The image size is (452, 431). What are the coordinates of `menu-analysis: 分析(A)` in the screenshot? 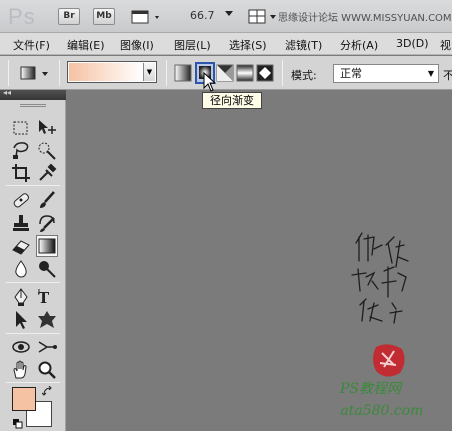 It's located at (359, 45).